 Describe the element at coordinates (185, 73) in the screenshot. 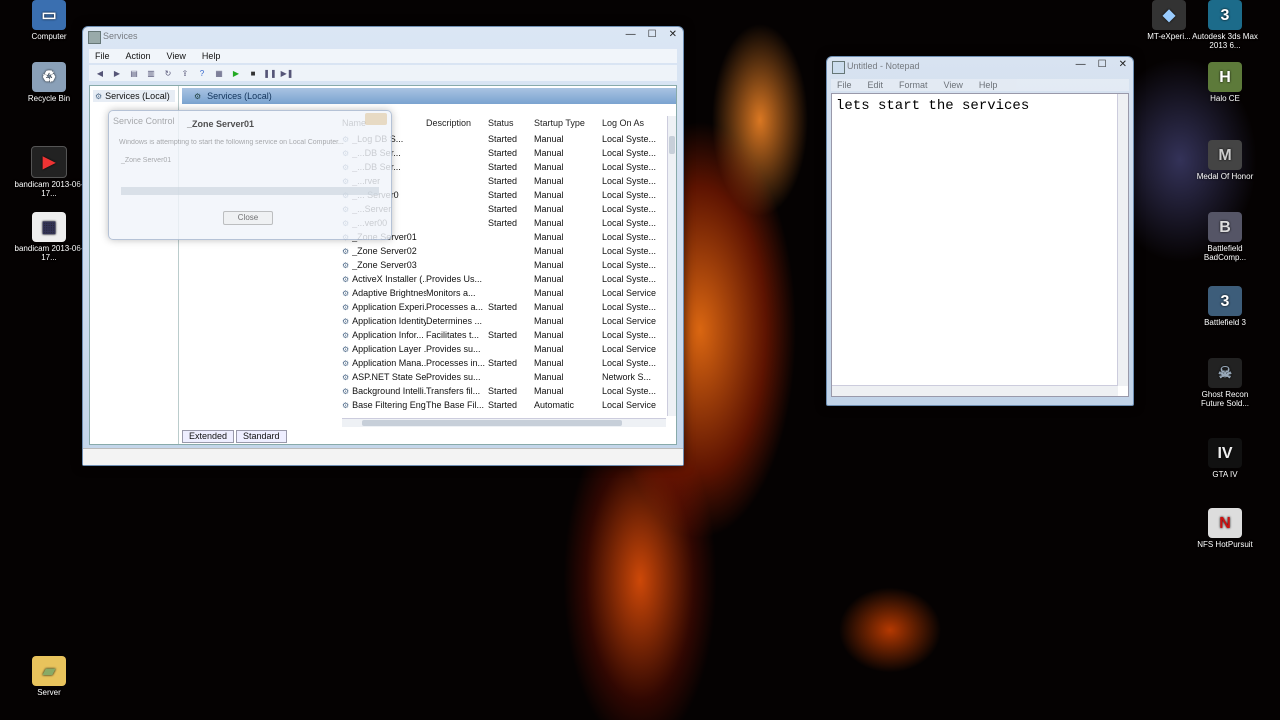

I see `export-icon: ⇪` at that location.